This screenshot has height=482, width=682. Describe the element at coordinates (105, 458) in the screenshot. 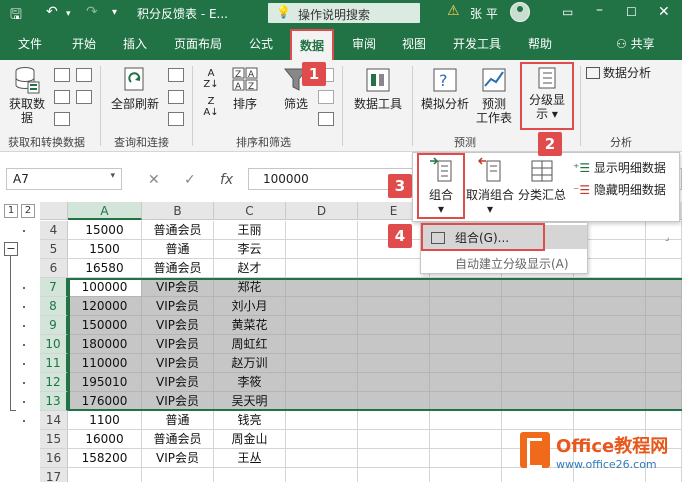

I see `cell: 158200` at that location.